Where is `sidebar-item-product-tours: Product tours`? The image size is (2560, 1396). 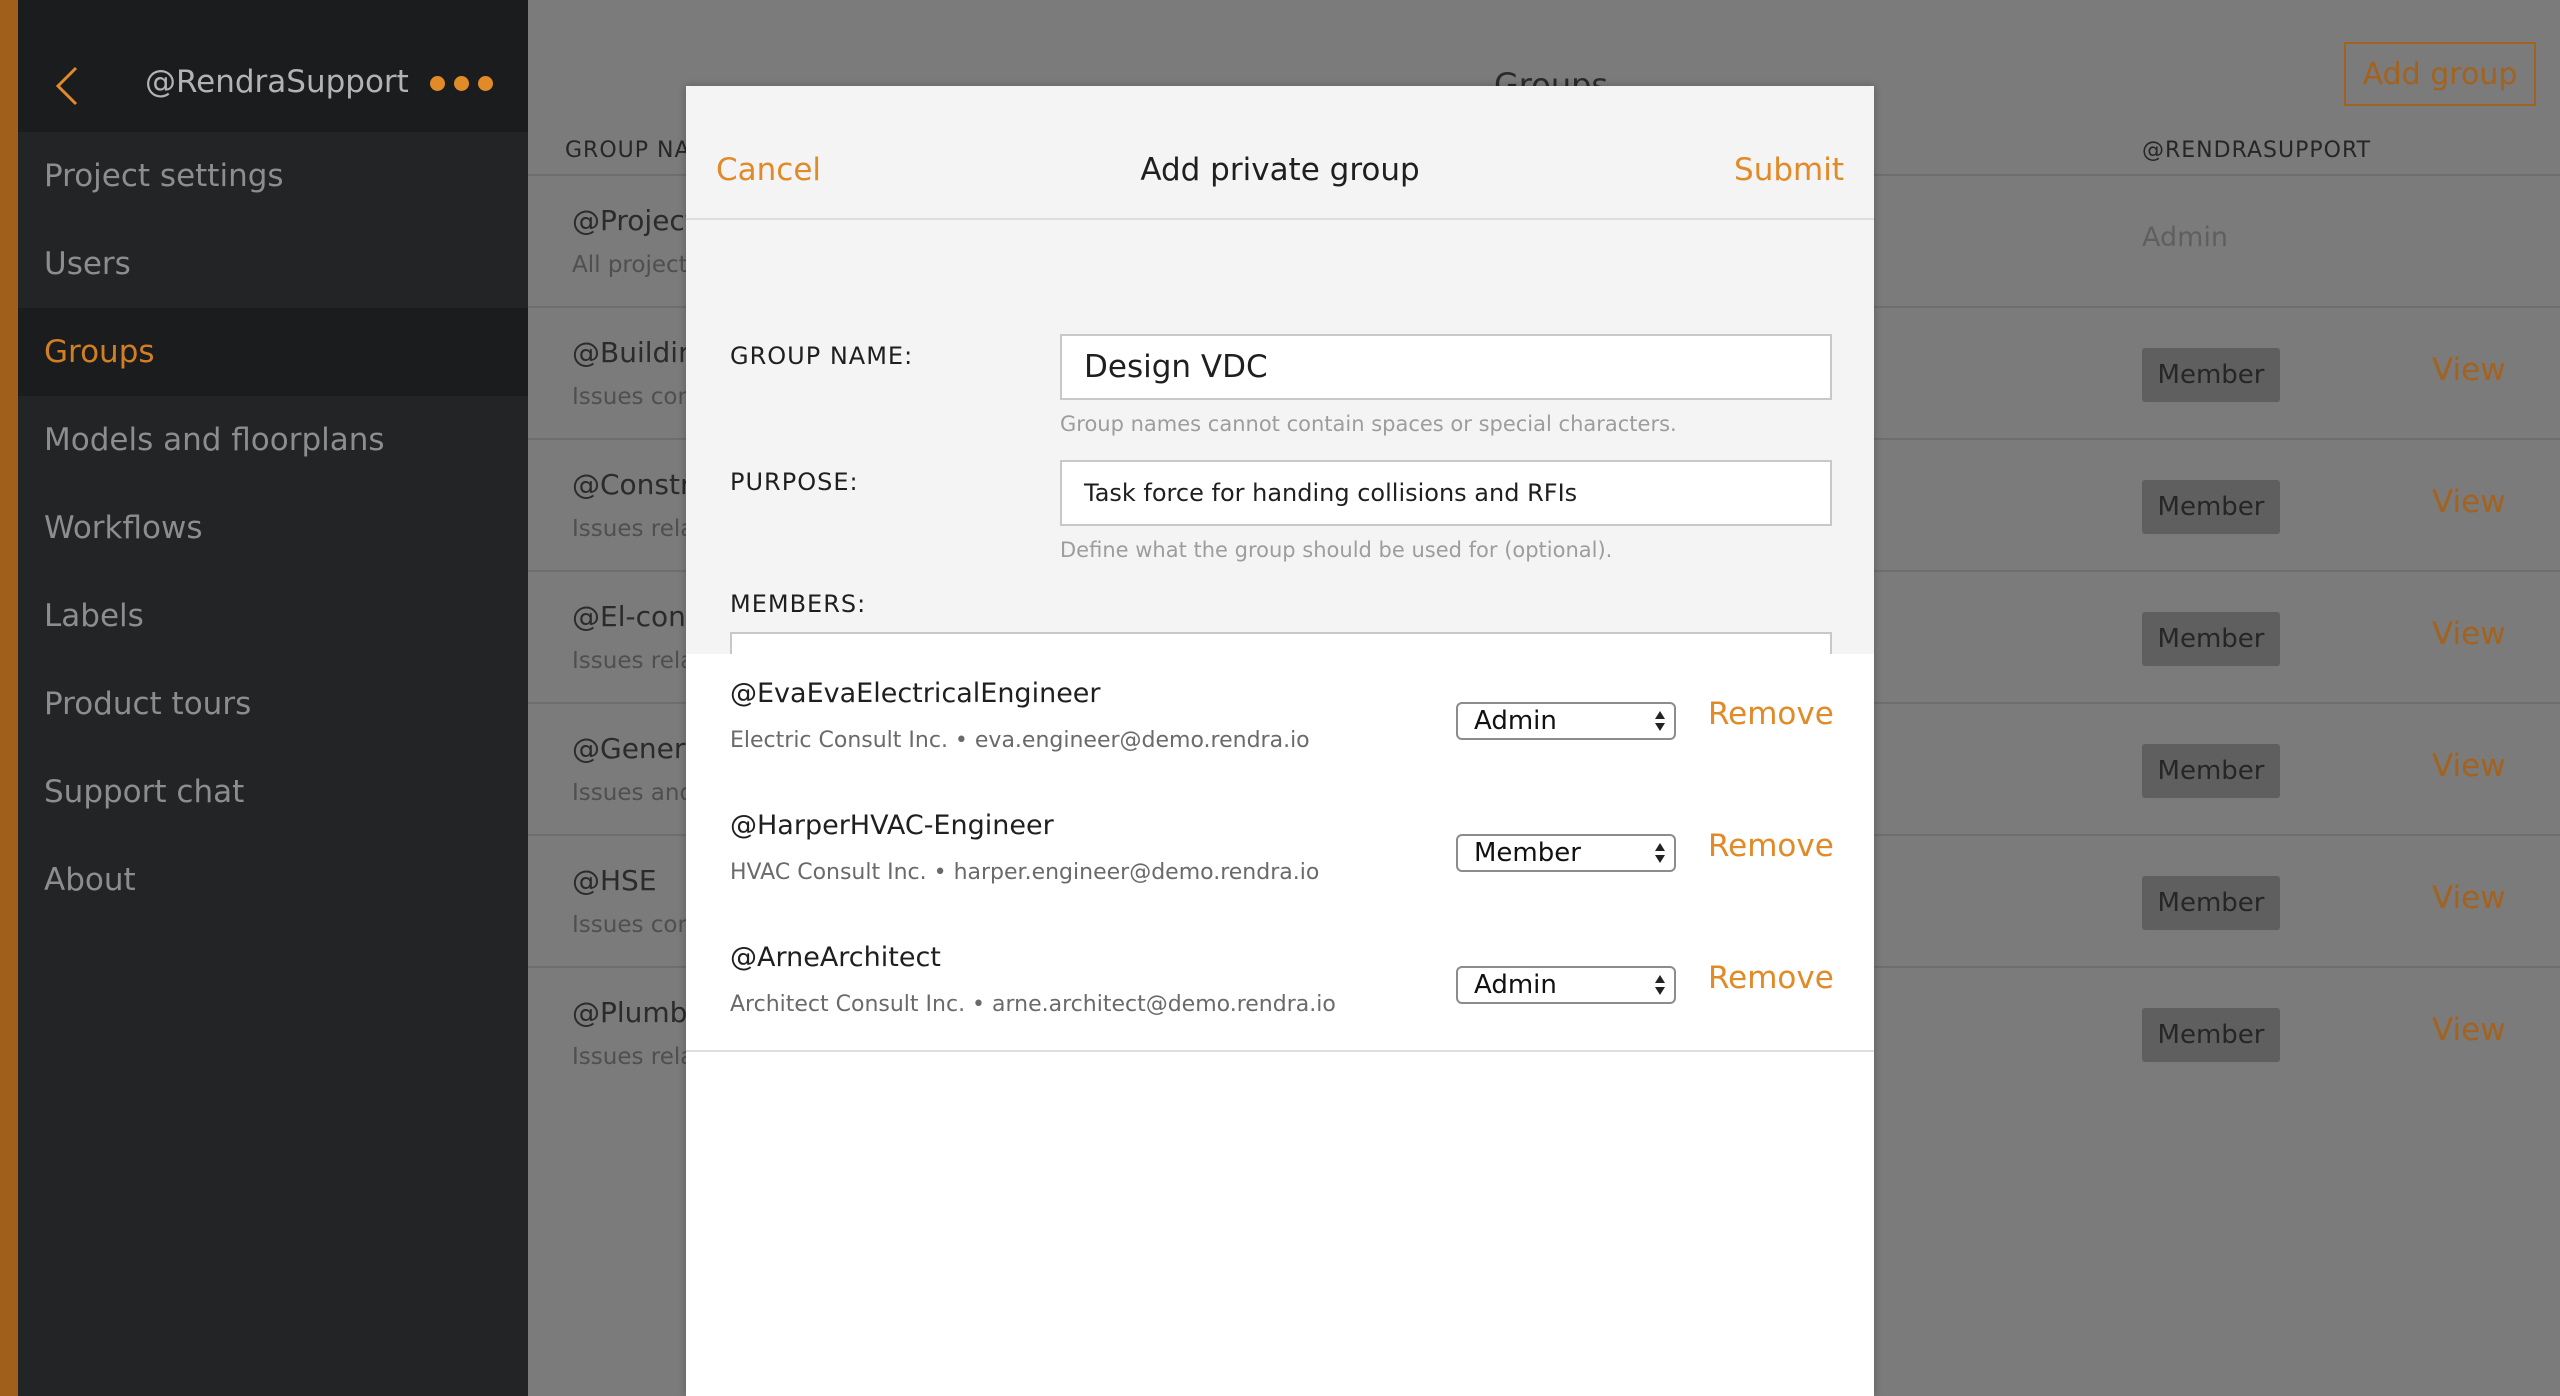 sidebar-item-product-tours: Product tours is located at coordinates (273, 704).